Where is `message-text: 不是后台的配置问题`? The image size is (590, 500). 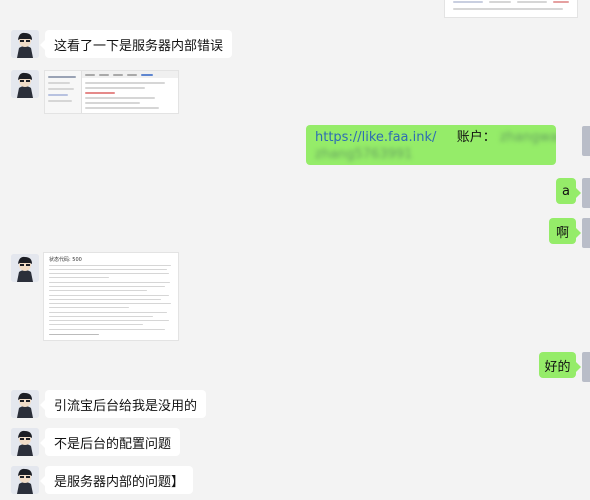 message-text: 不是后台的配置问题 is located at coordinates (113, 444).